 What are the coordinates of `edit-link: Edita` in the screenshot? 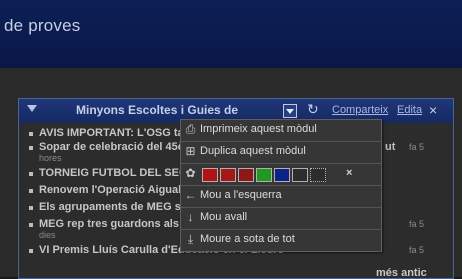 It's located at (409, 110).